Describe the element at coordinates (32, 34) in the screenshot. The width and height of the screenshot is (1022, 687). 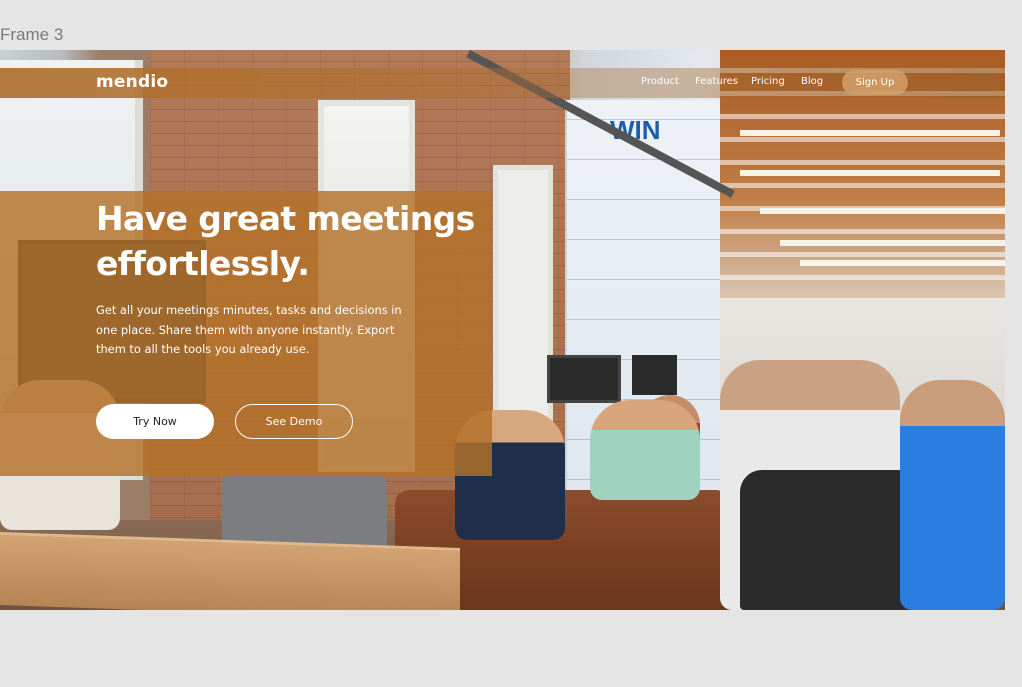
I see `frame-label: Frame 3` at that location.